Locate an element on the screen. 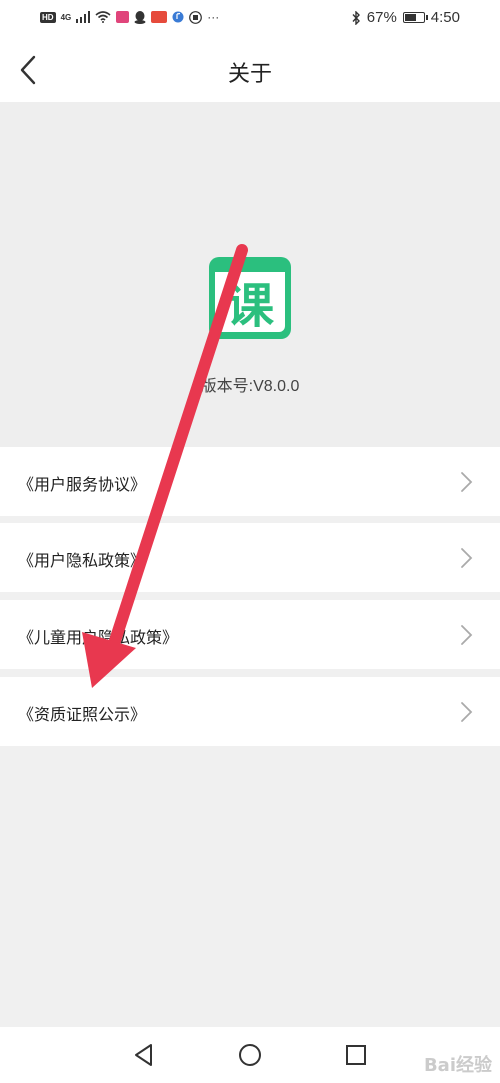 The width and height of the screenshot is (500, 1083). qq-icon is located at coordinates (140, 17).